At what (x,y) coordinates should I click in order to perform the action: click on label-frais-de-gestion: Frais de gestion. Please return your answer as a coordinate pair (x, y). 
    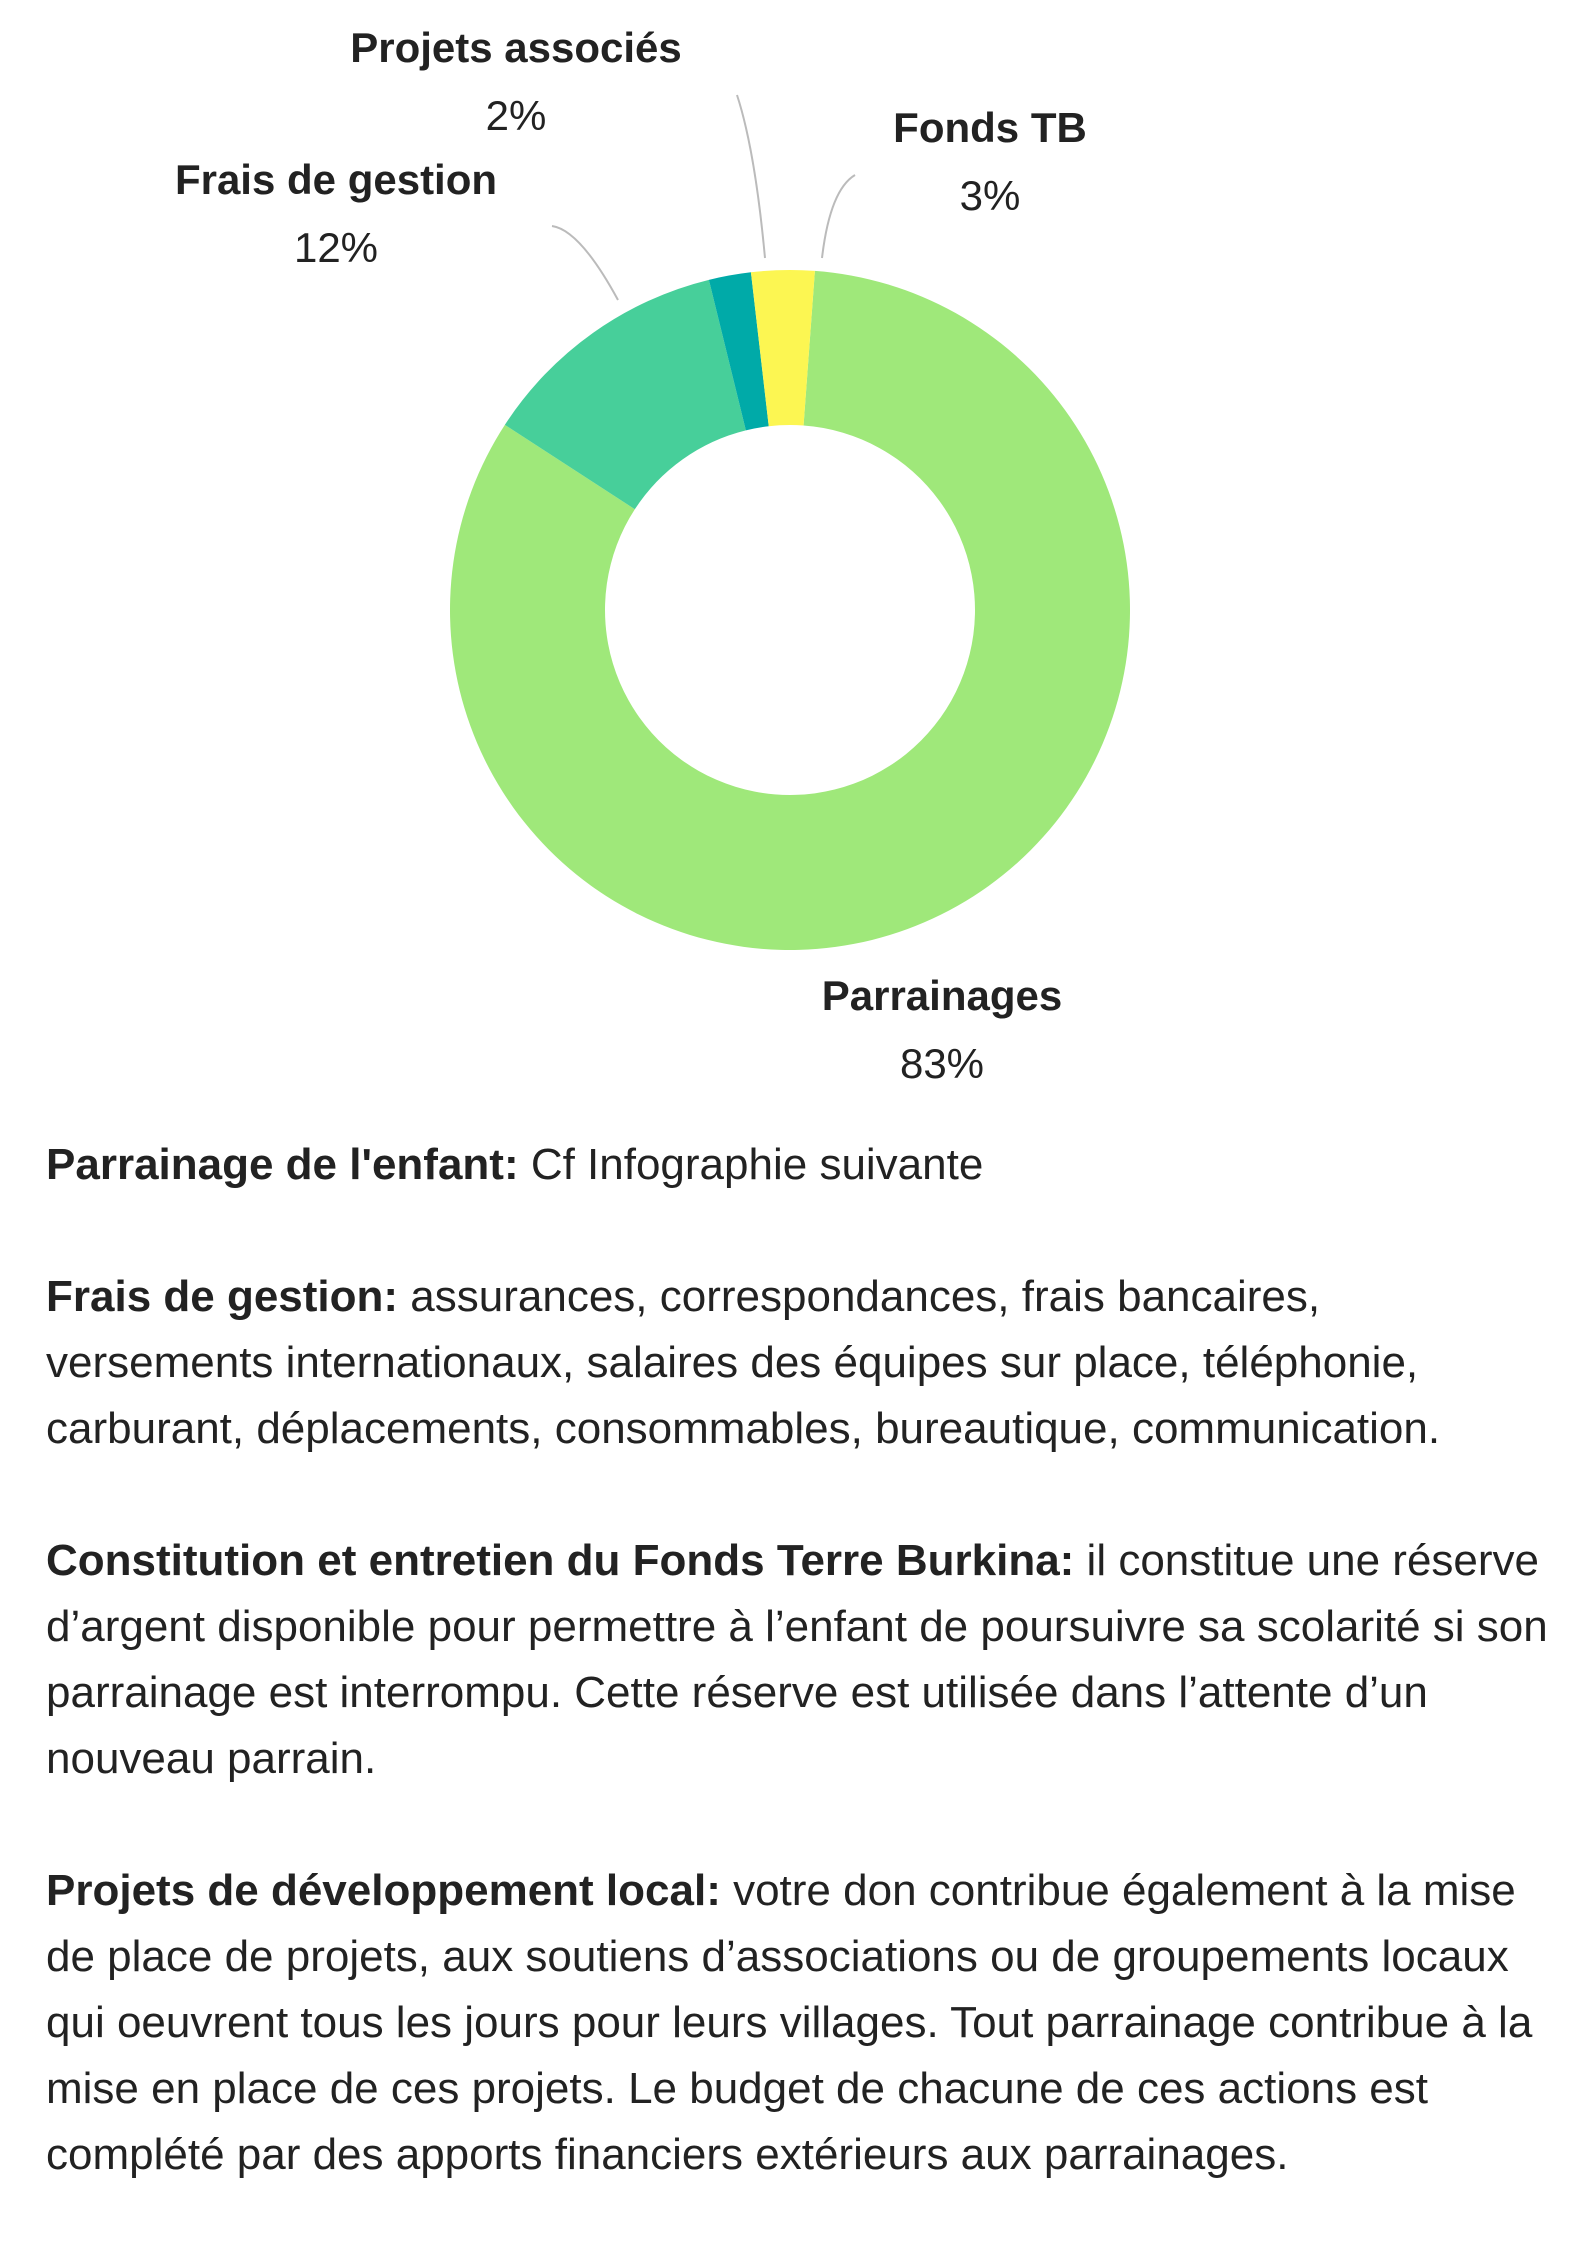
    Looking at the image, I should click on (336, 179).